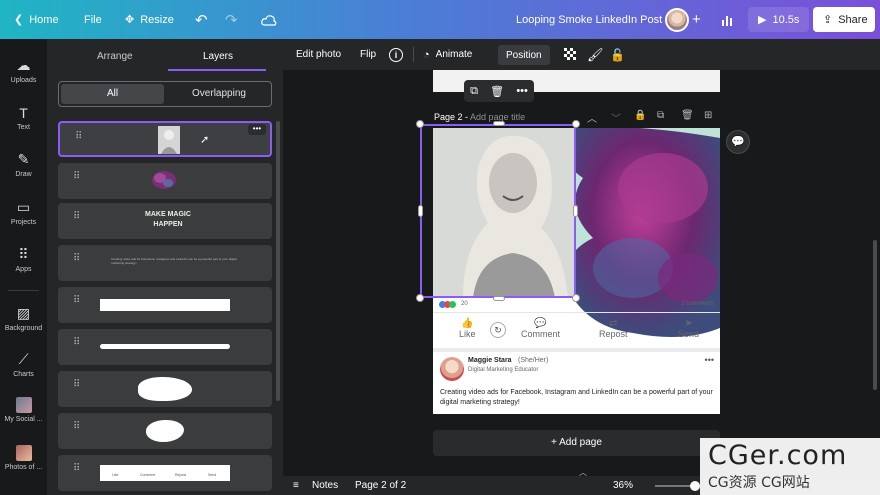  I want to click on rotate-handle-icon: ↻, so click(498, 330).